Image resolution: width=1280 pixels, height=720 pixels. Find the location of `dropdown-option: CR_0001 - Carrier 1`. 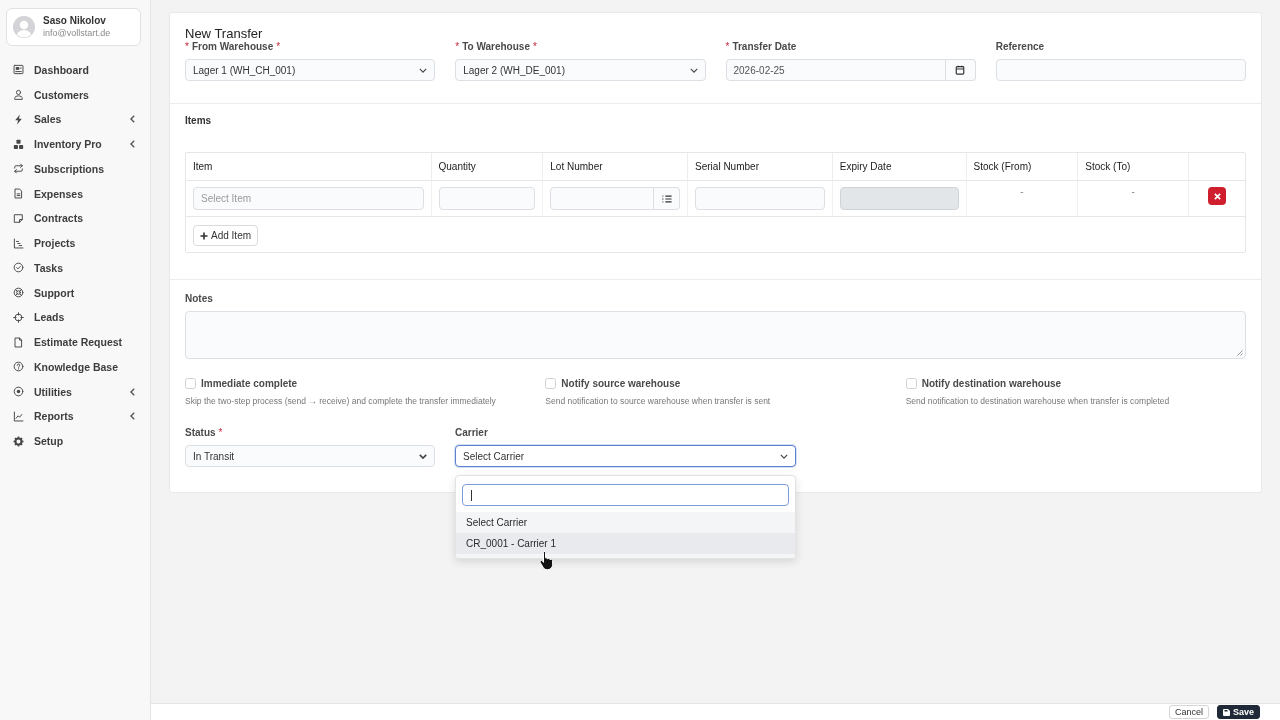

dropdown-option: CR_0001 - Carrier 1 is located at coordinates (625, 543).